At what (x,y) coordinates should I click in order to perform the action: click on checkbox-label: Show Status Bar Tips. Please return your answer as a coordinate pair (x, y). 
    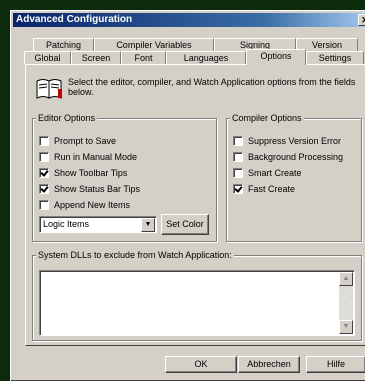
    Looking at the image, I should click on (97, 188).